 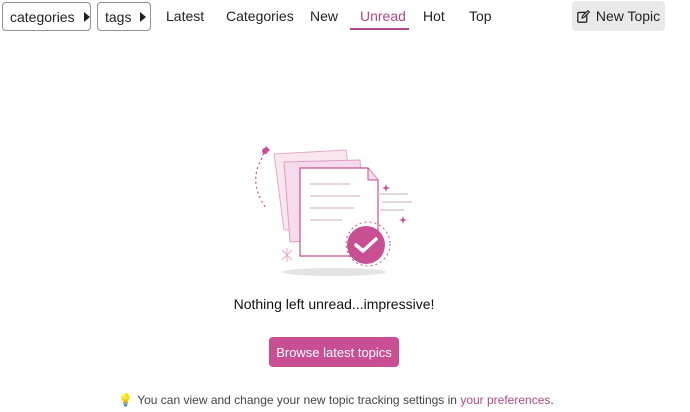 What do you see at coordinates (383, 19) in the screenshot?
I see `tab-unread: Unread` at bounding box center [383, 19].